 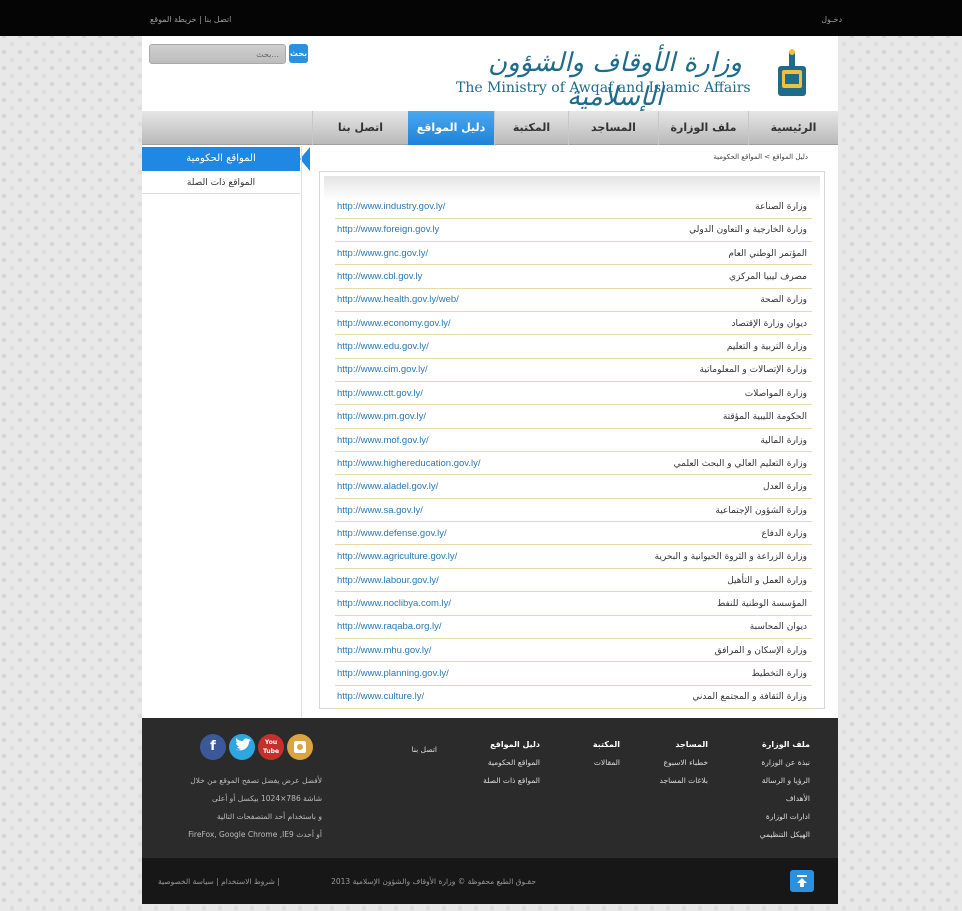 I want to click on youtube-icon: You Tube, so click(x=271, y=747).